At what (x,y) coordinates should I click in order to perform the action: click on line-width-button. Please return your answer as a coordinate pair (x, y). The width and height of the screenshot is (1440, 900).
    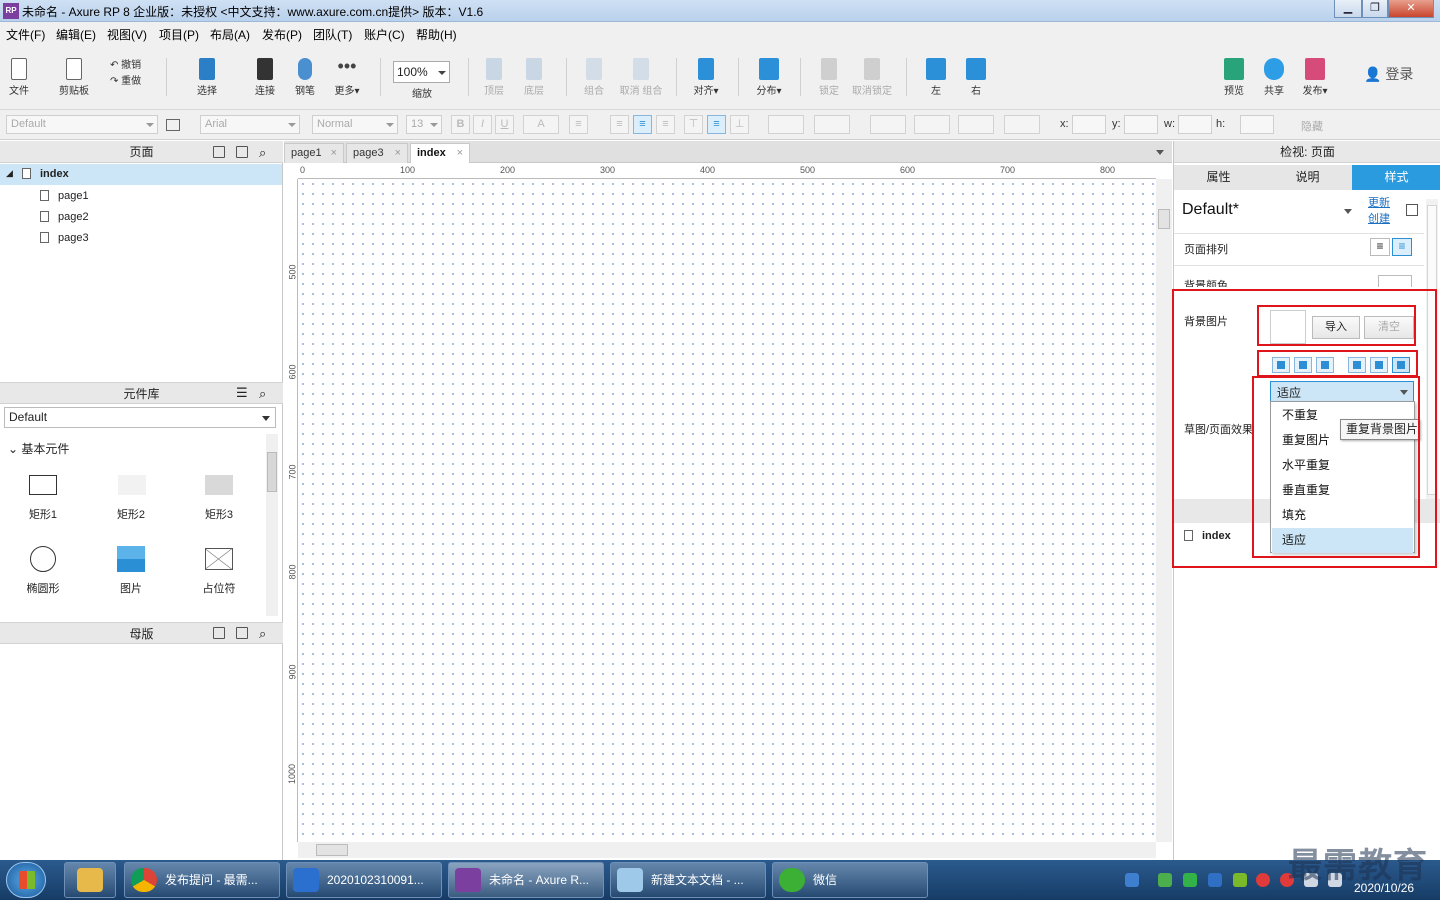
    Looking at the image, I should click on (932, 124).